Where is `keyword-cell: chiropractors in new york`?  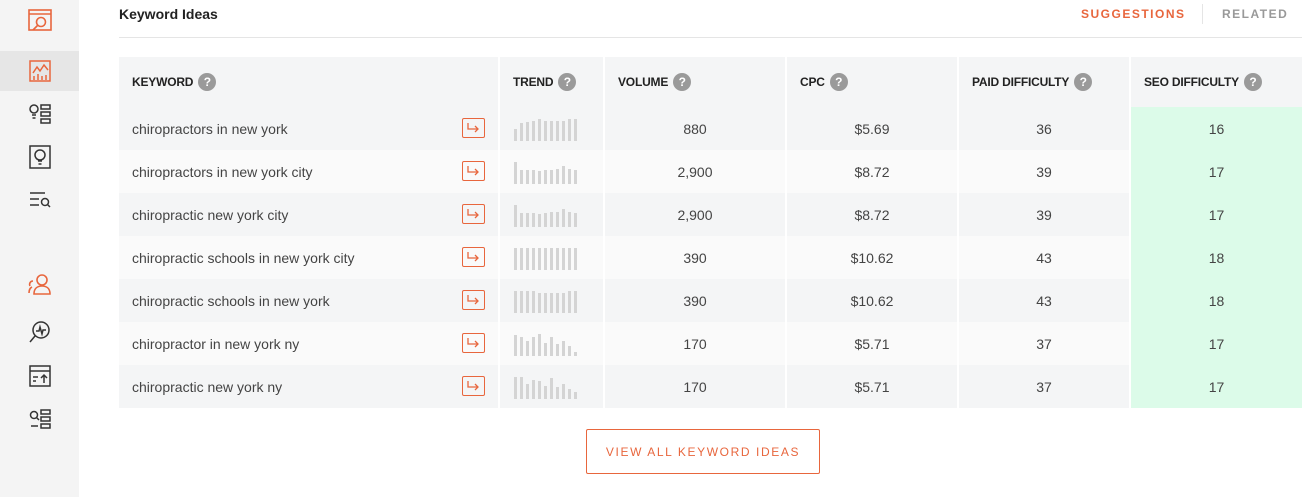 keyword-cell: chiropractors in new york is located at coordinates (309, 128).